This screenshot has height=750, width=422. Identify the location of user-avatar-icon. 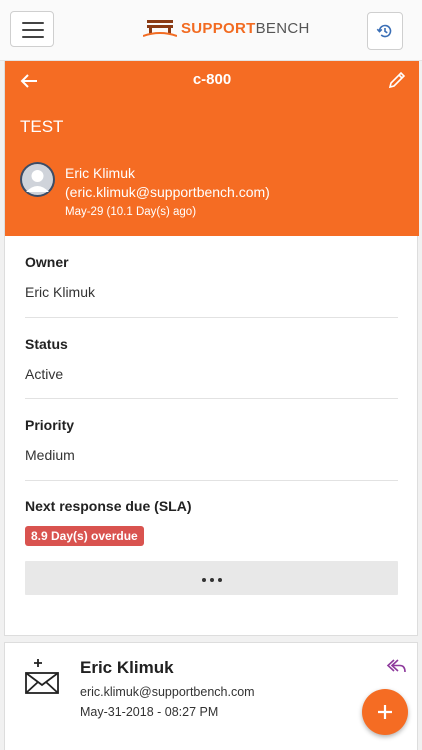
(37, 179).